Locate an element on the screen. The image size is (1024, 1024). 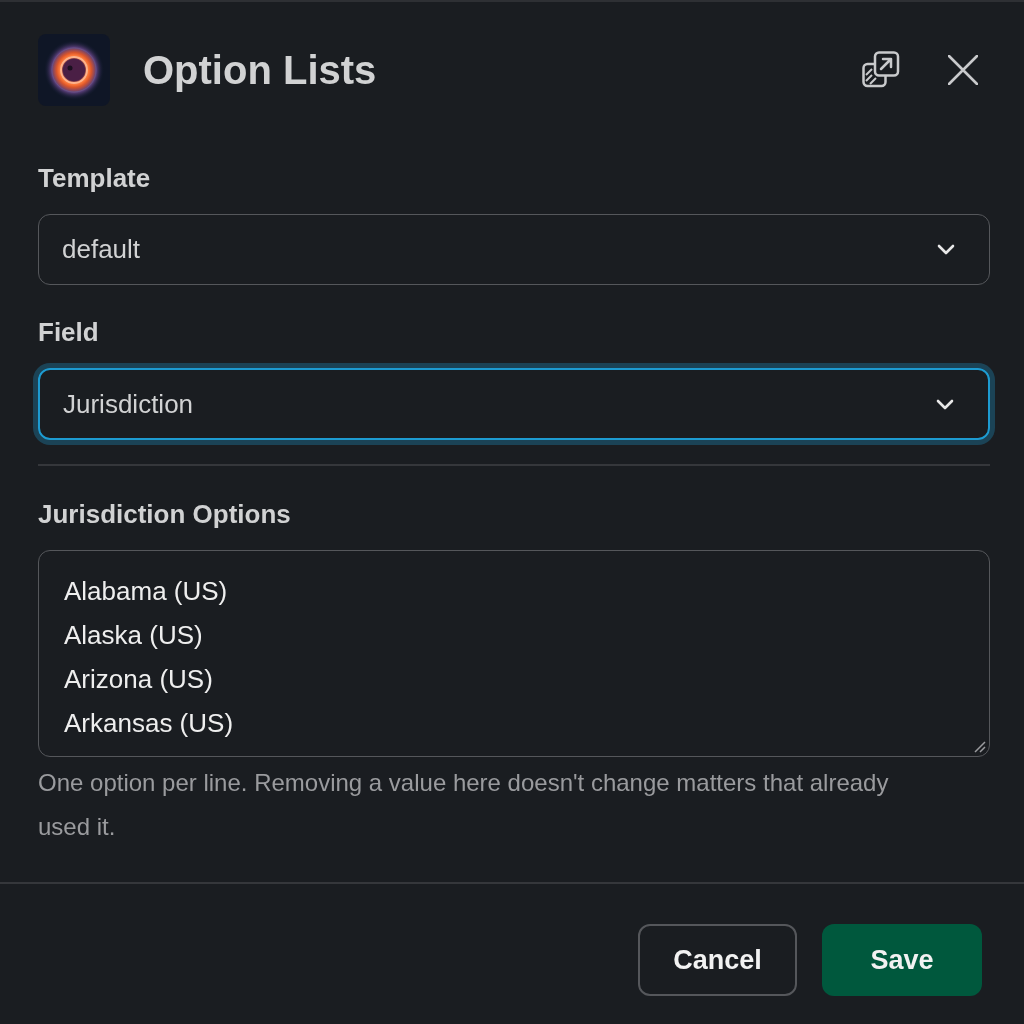
save-button: Save is located at coordinates (902, 960).